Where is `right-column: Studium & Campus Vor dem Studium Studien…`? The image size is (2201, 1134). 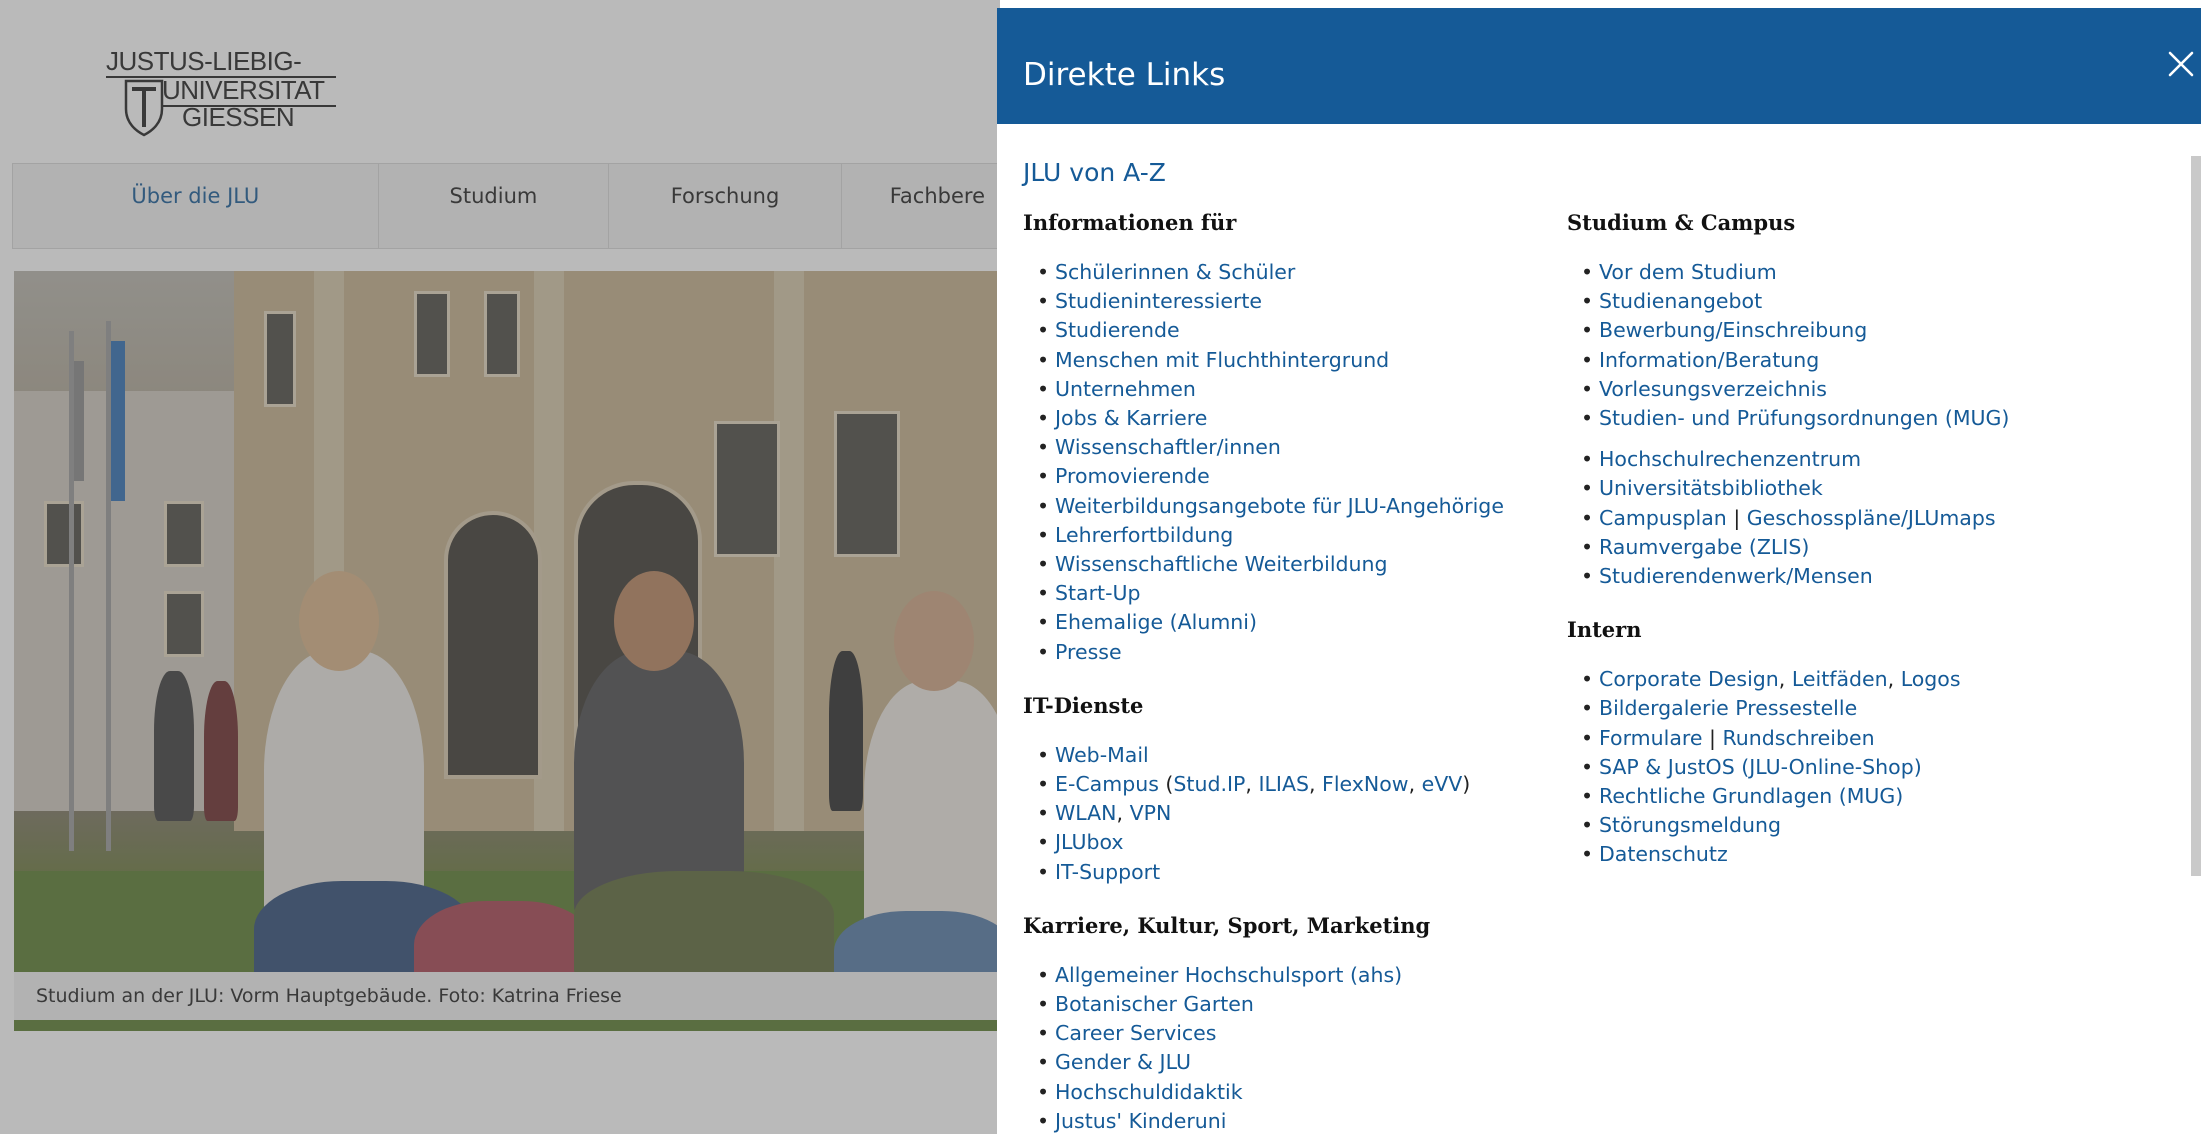 right-column: Studium & Campus Vor dem Studium Studien… is located at coordinates (1837, 553).